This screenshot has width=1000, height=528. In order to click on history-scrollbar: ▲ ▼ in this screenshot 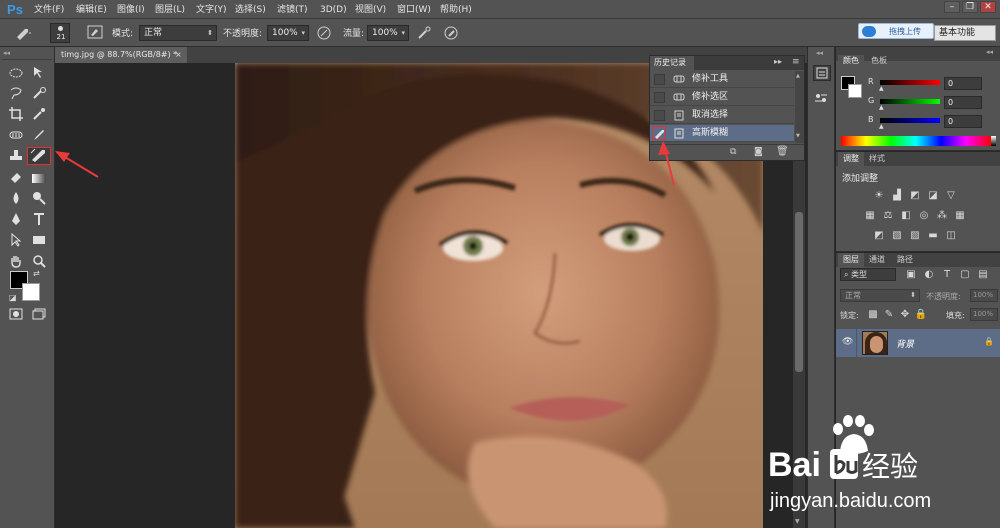, I will do `click(799, 107)`.